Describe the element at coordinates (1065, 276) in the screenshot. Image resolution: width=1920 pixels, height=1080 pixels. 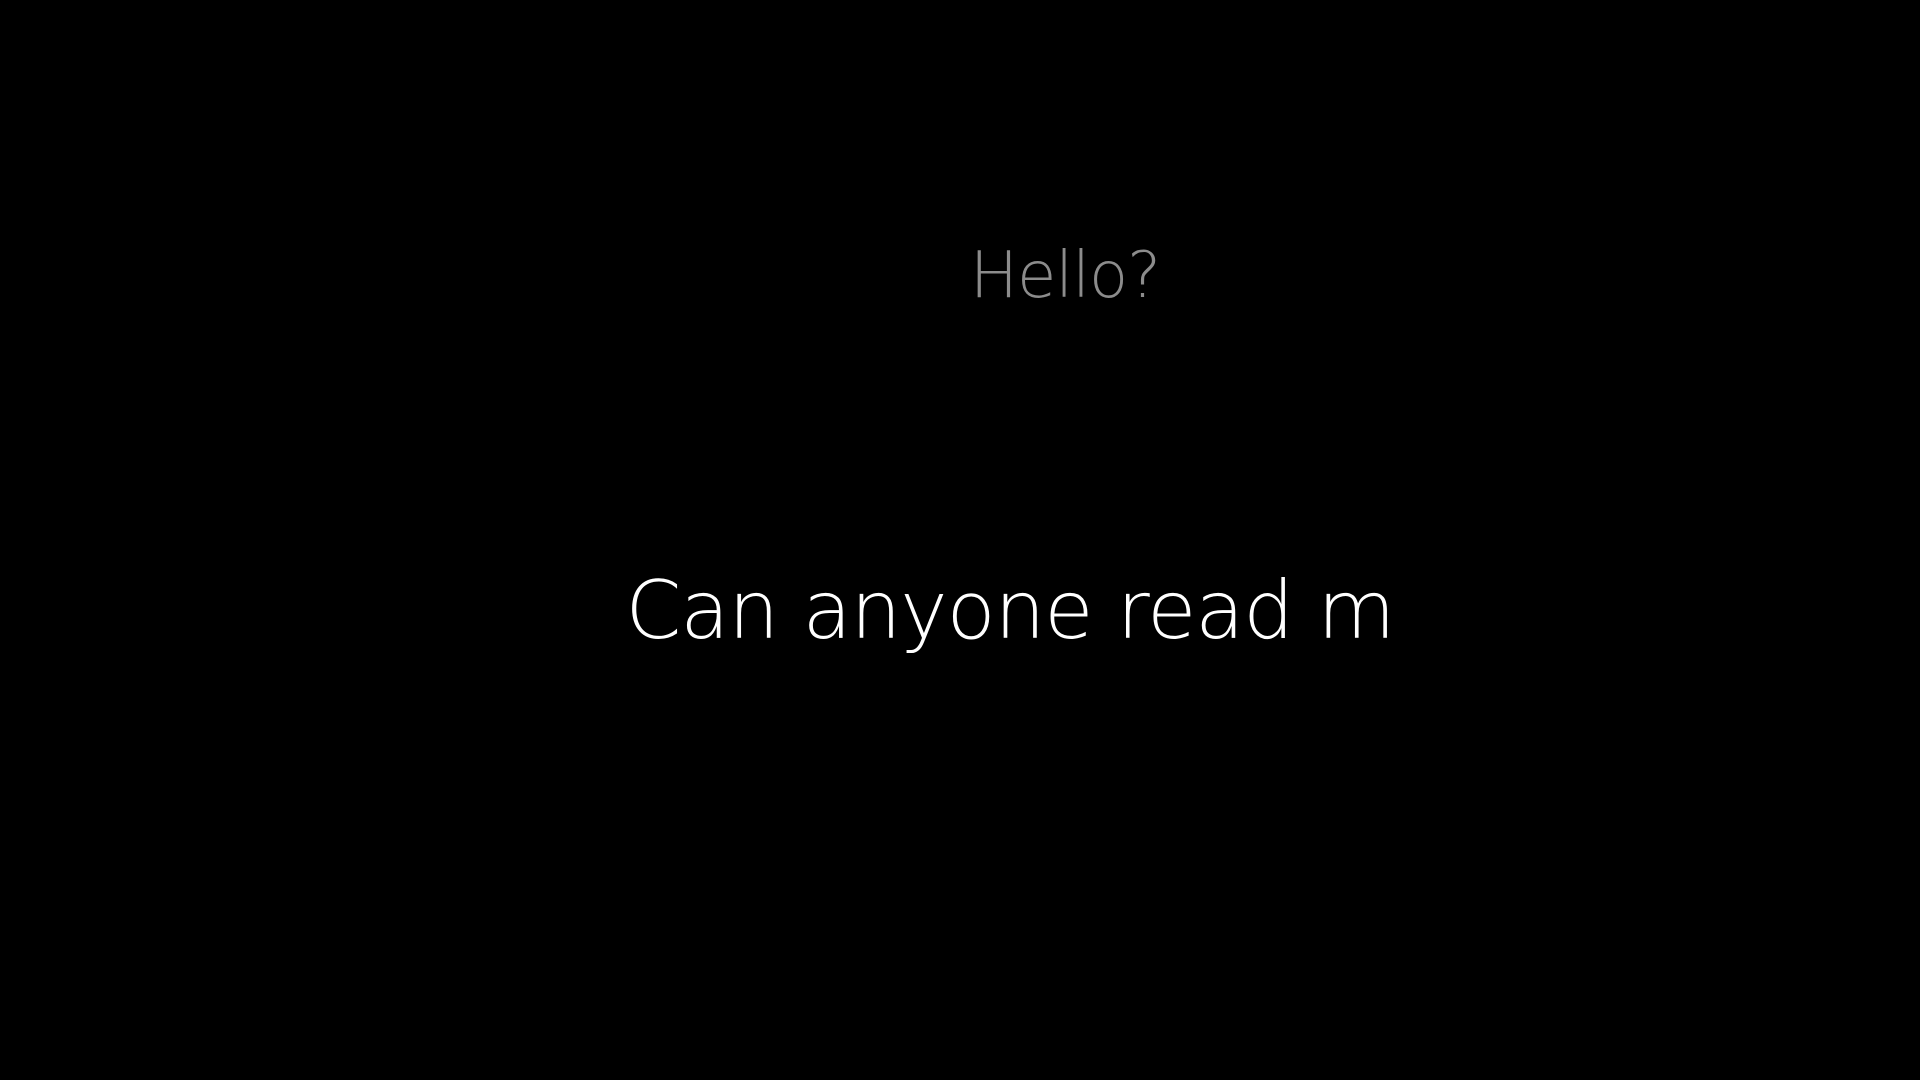
I see `hello-text: Hello?` at that location.